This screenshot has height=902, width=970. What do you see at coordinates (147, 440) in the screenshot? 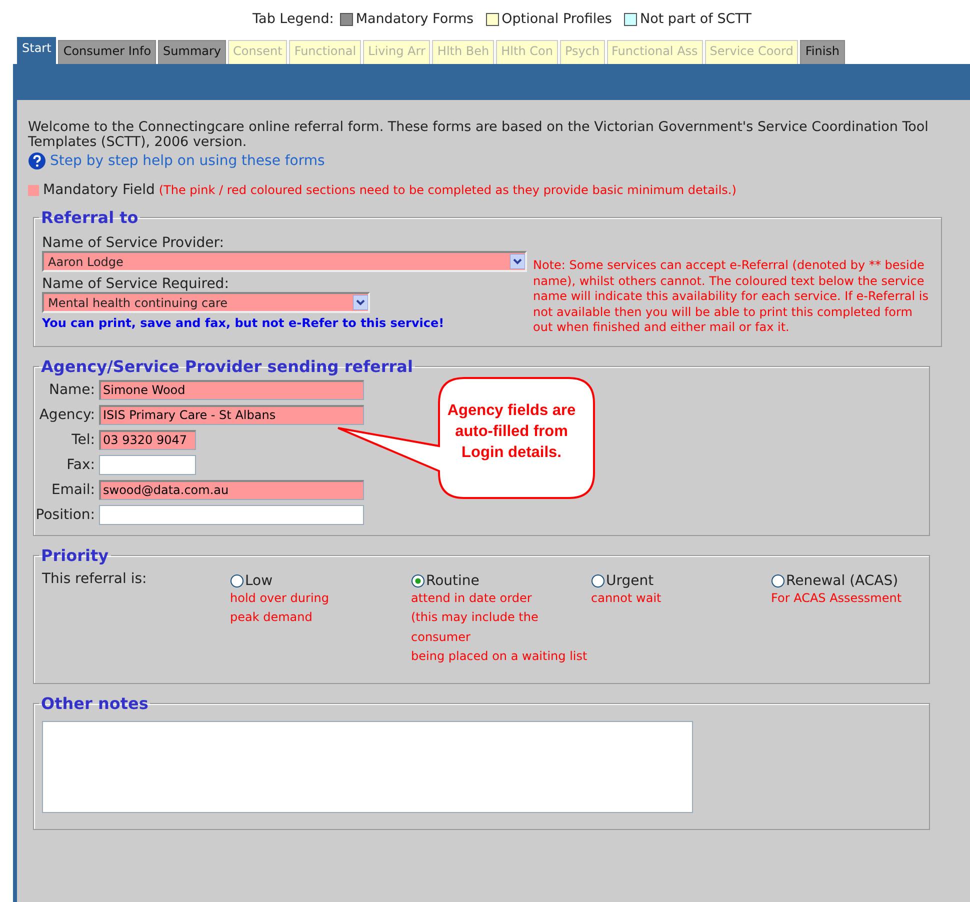
I see `input-field: 03 9320 9047` at bounding box center [147, 440].